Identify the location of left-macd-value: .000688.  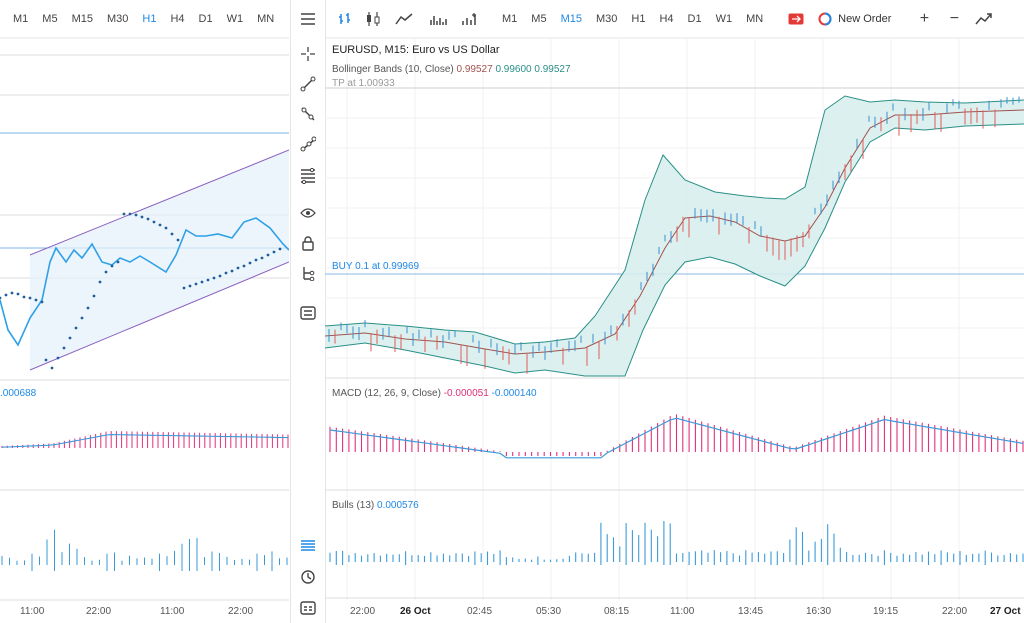
(18, 393).